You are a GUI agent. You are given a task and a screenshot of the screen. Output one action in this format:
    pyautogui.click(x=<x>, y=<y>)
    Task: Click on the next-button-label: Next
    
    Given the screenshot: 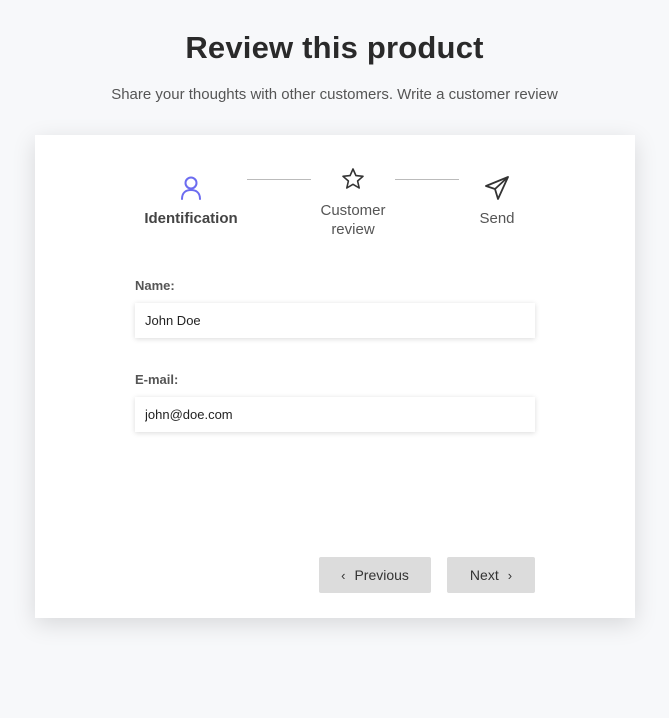 What is the action you would take?
    pyautogui.click(x=484, y=575)
    